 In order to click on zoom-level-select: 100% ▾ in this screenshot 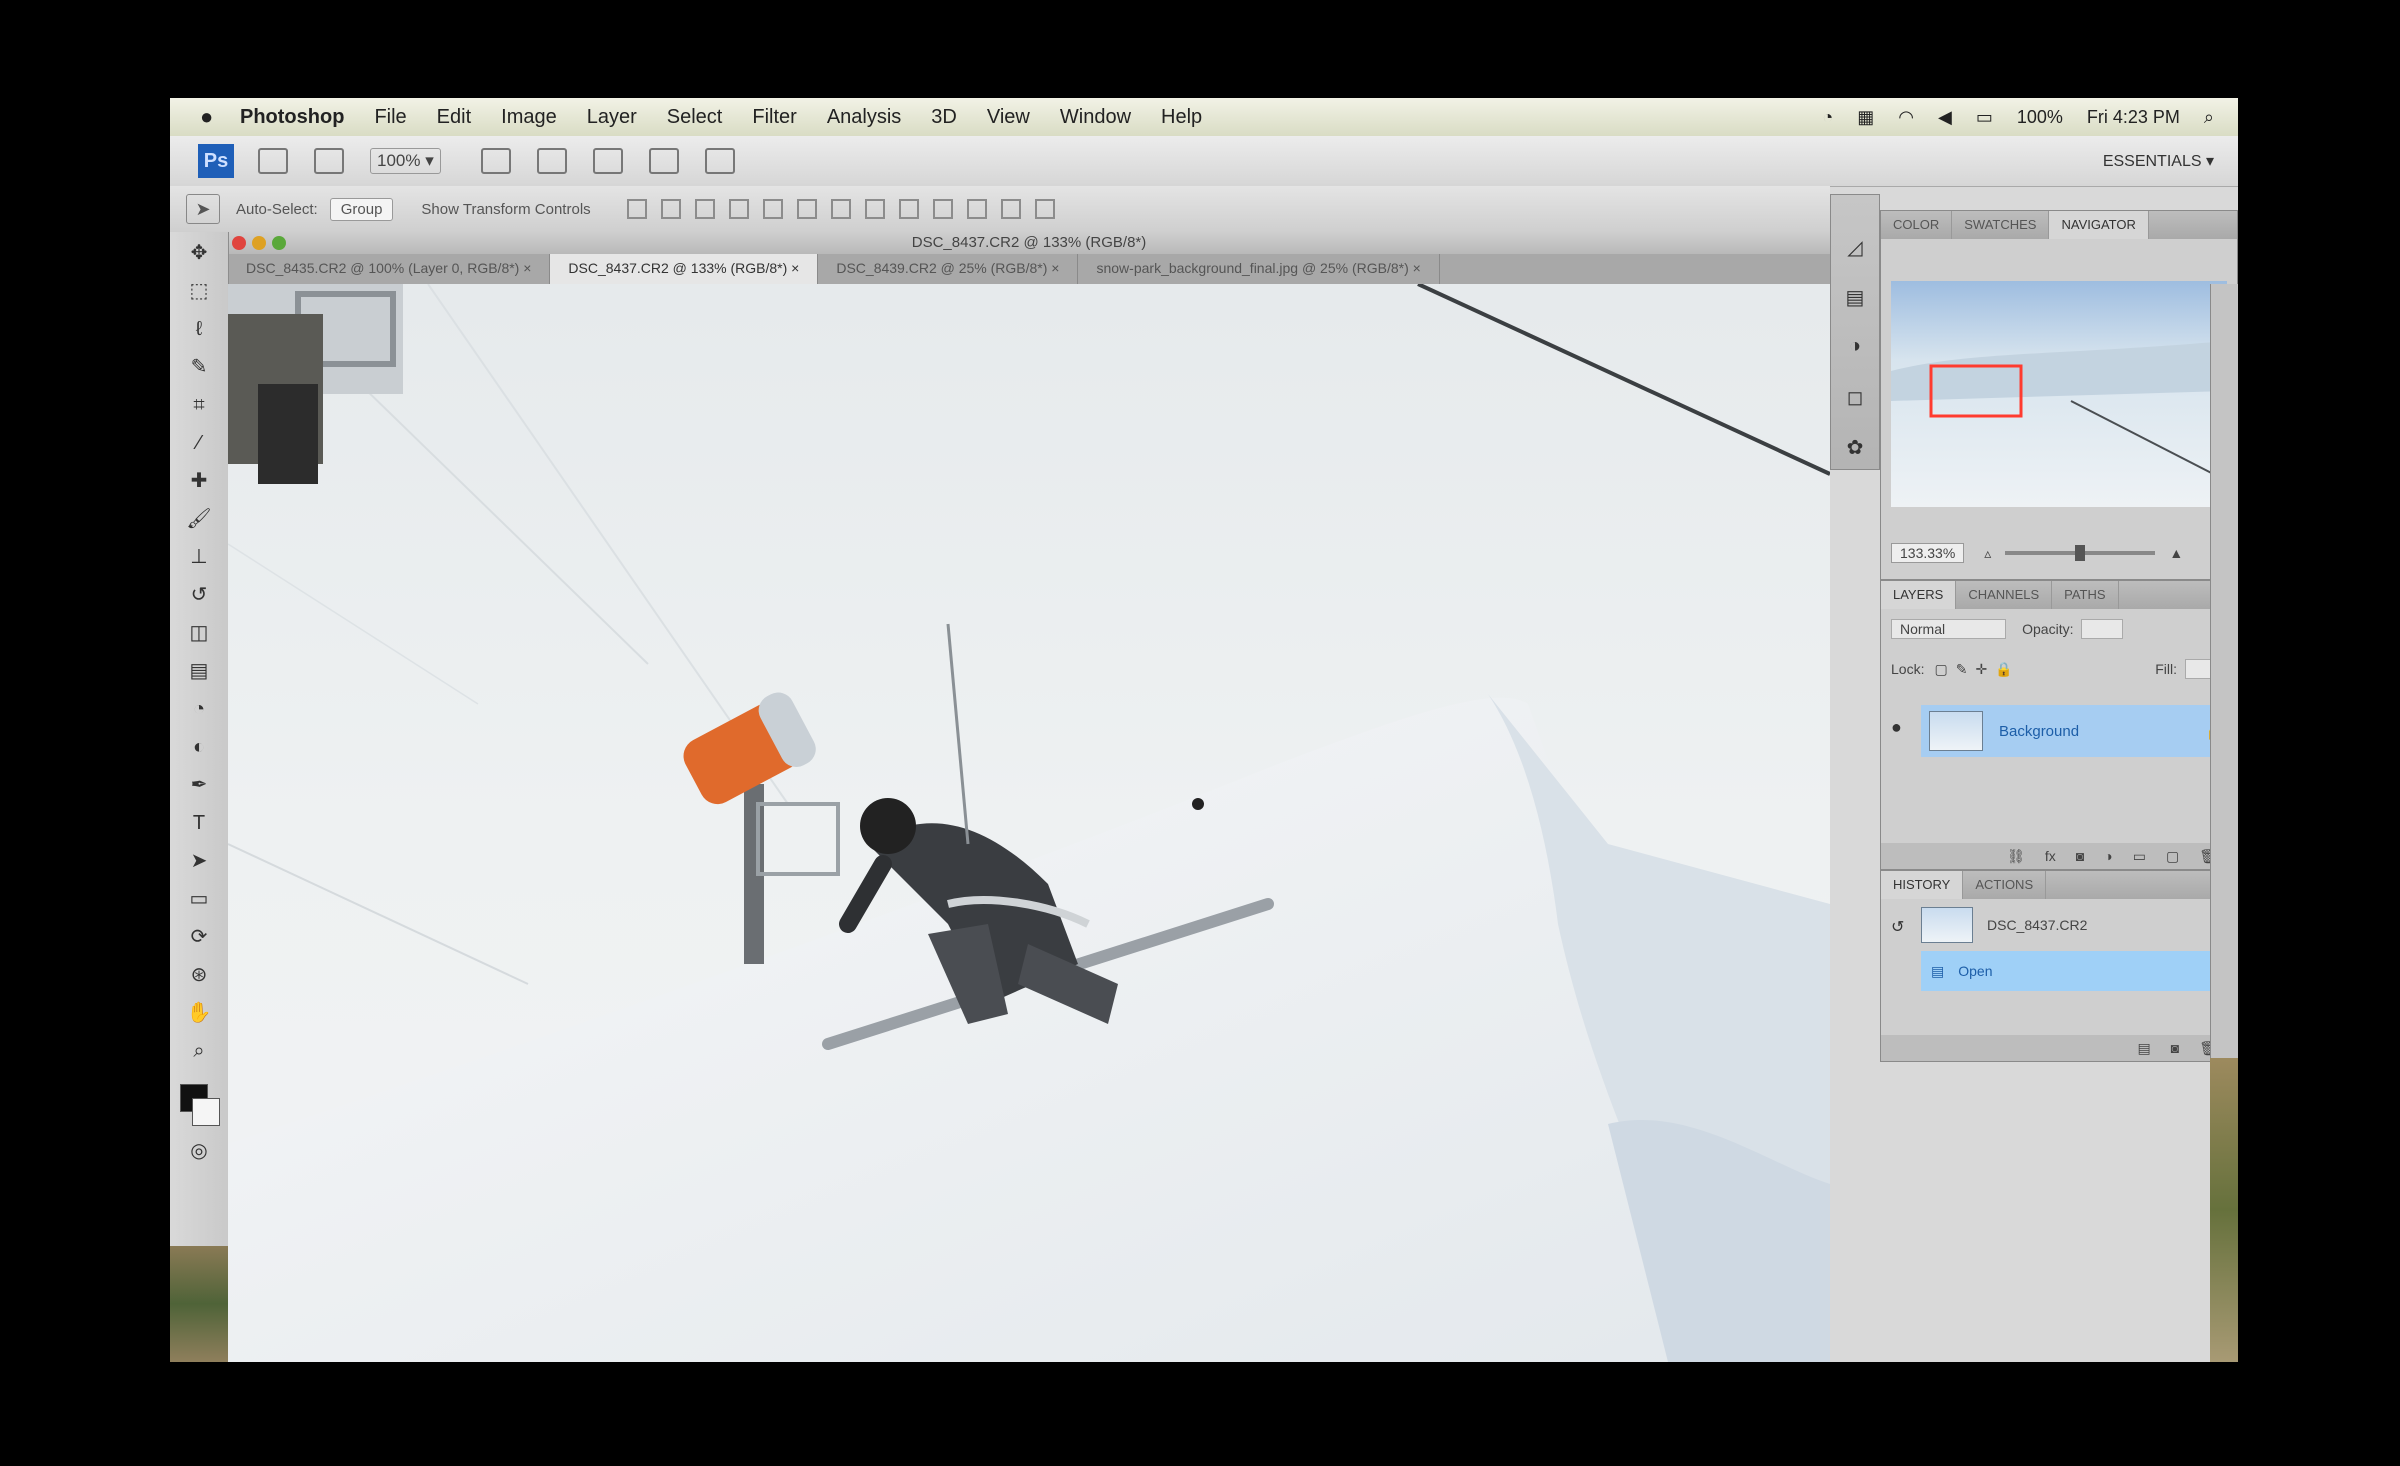, I will do `click(405, 161)`.